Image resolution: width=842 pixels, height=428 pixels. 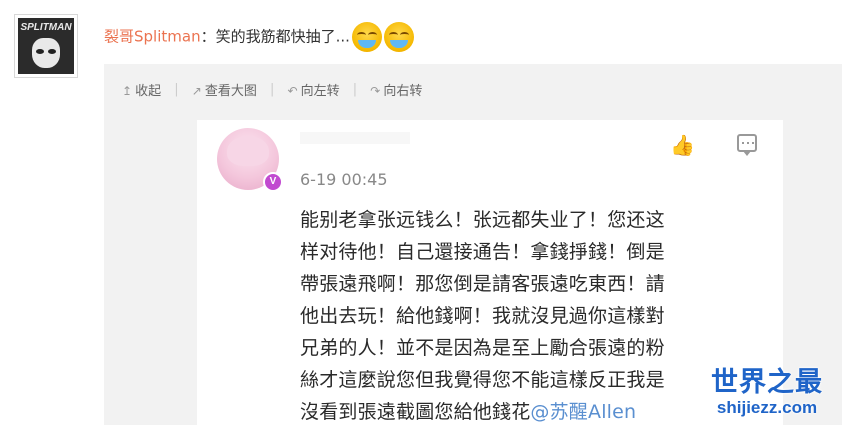 I want to click on text-line: 帶張遠飛啊！那您倒是請客張遠吃東西！請, so click(x=482, y=284).